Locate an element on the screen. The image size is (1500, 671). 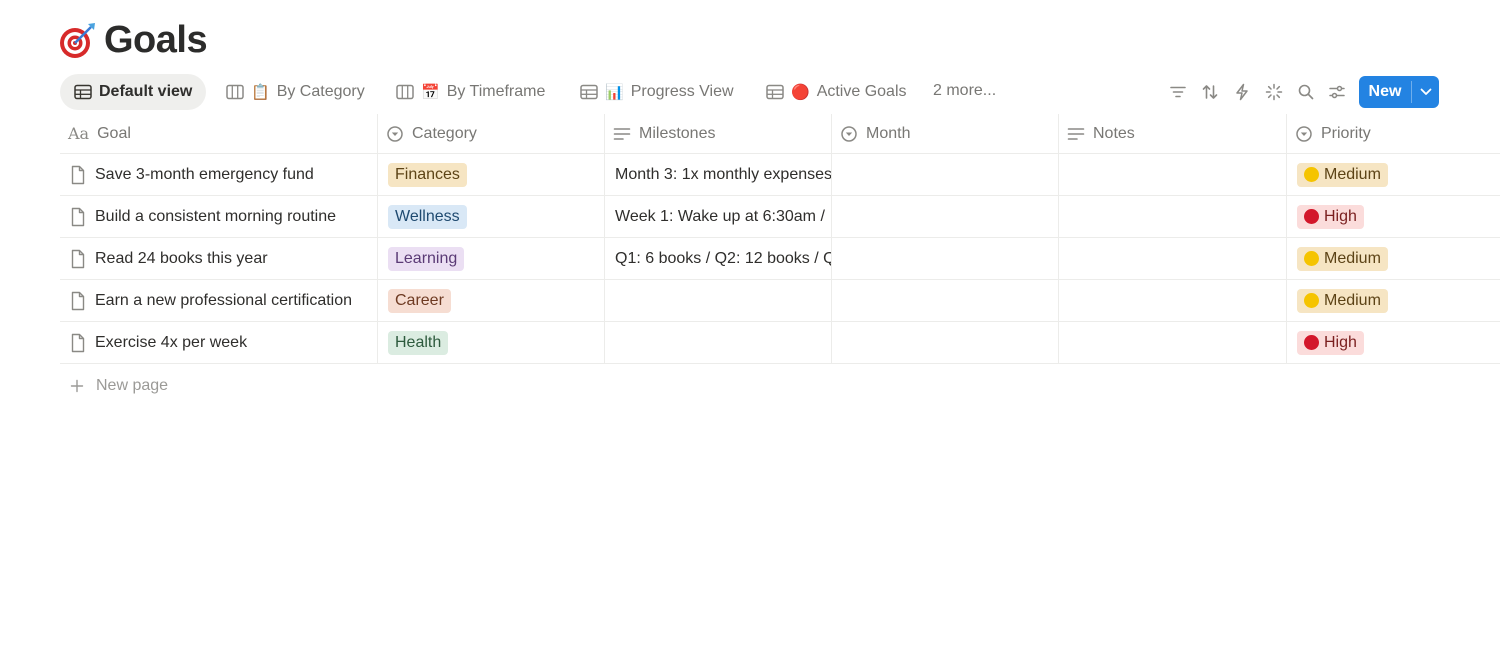
milestones-text: Month 3: 1x monthly expenses is located at coordinates (723, 174).